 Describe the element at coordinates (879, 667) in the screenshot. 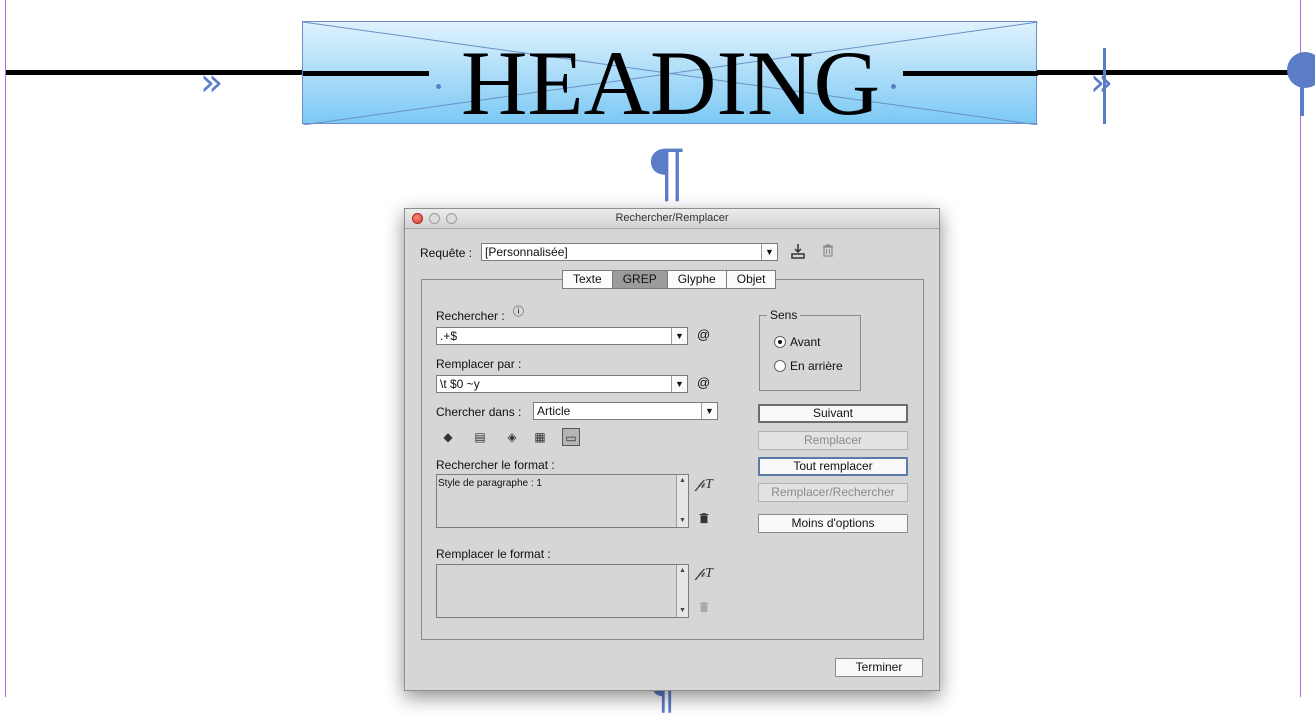

I see `done-button: Terminer` at that location.